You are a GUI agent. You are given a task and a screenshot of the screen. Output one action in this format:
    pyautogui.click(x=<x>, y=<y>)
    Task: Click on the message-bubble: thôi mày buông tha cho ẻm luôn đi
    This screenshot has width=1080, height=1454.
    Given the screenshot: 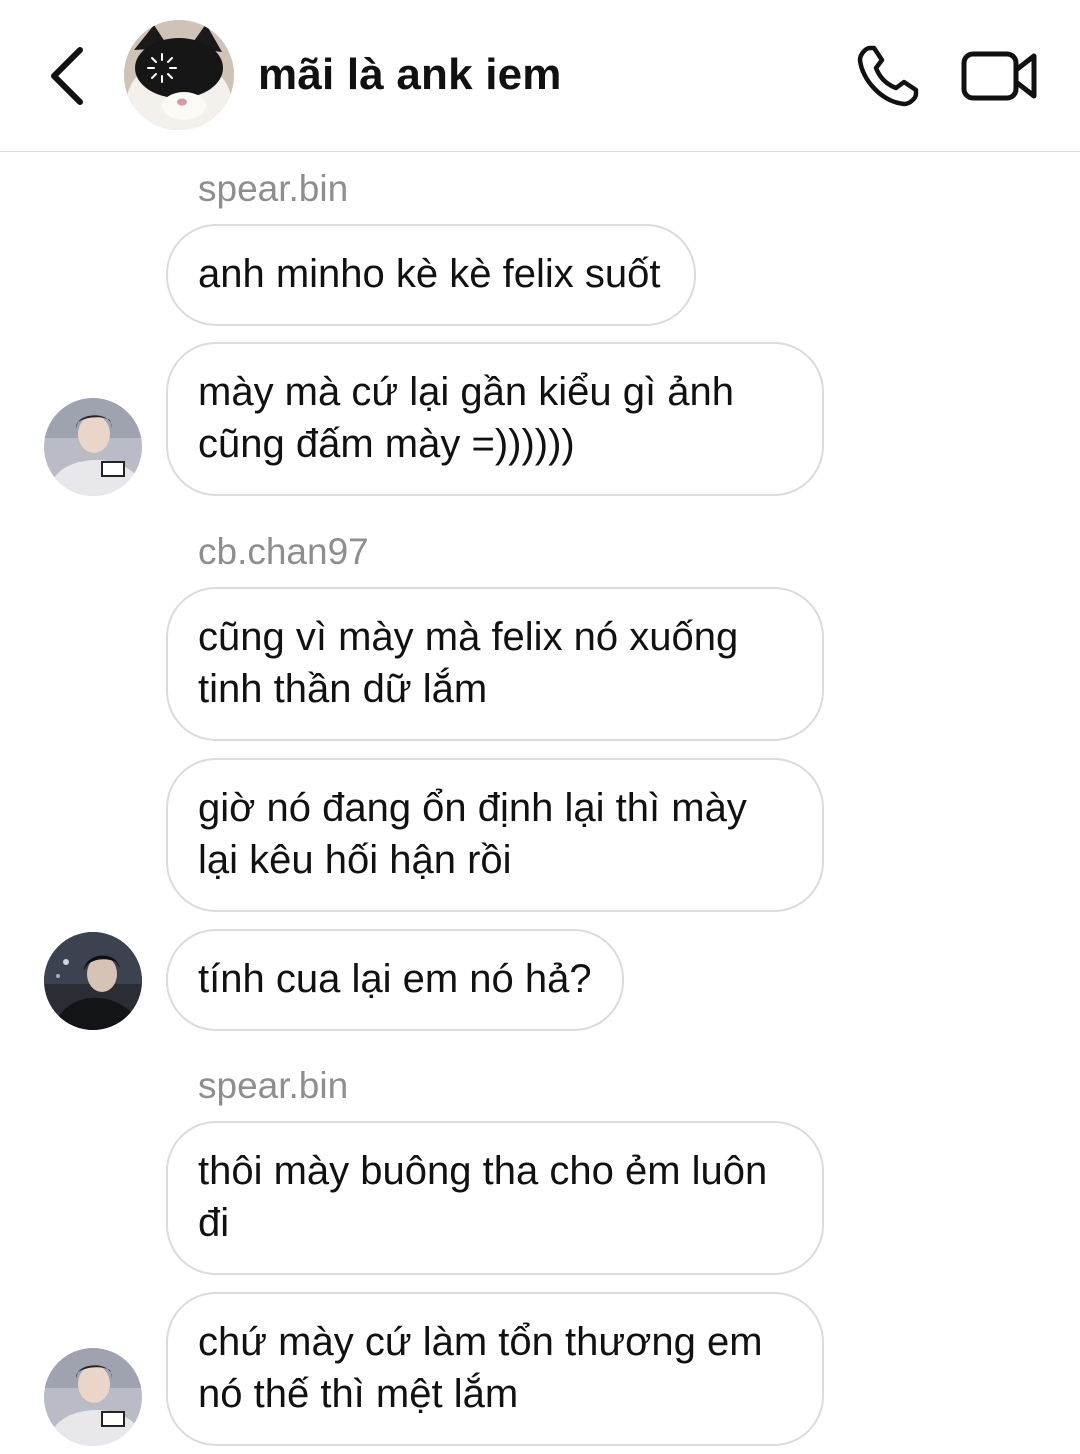 What is the action you would take?
    pyautogui.click(x=495, y=1198)
    